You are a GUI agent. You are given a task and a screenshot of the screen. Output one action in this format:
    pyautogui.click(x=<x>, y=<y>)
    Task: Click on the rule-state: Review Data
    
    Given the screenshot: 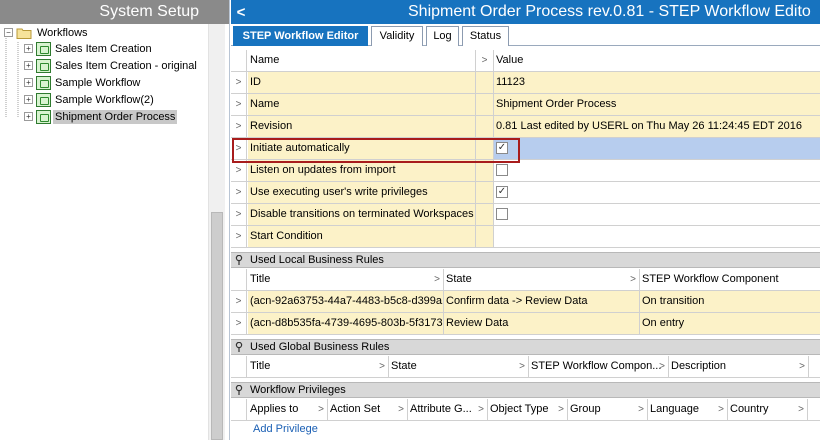 What is the action you would take?
    pyautogui.click(x=542, y=323)
    